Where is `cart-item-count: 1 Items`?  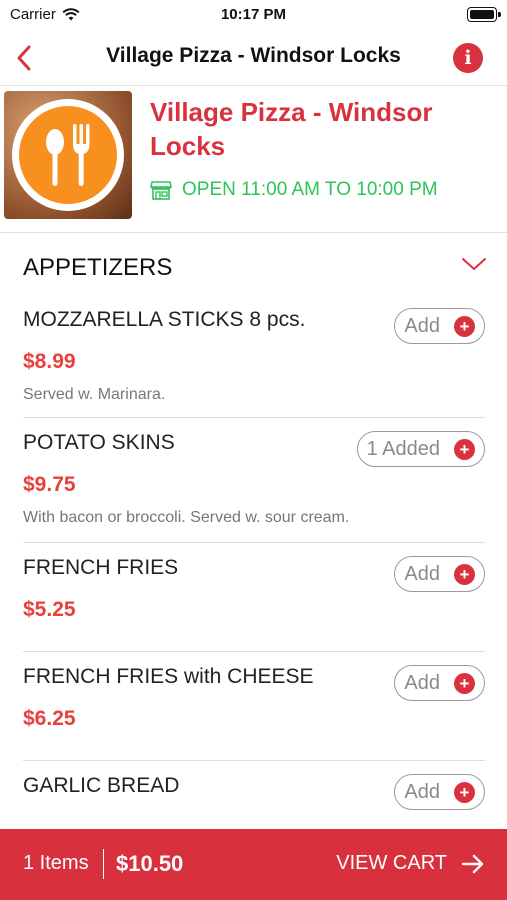 cart-item-count: 1 Items is located at coordinates (56, 863).